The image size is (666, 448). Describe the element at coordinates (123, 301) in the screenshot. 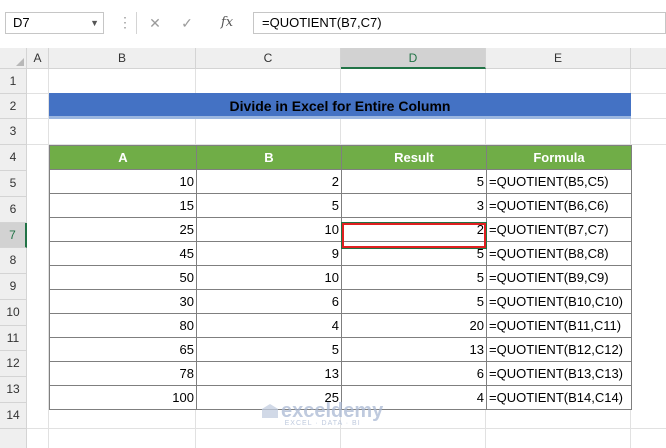

I see `cell-a: 30` at that location.